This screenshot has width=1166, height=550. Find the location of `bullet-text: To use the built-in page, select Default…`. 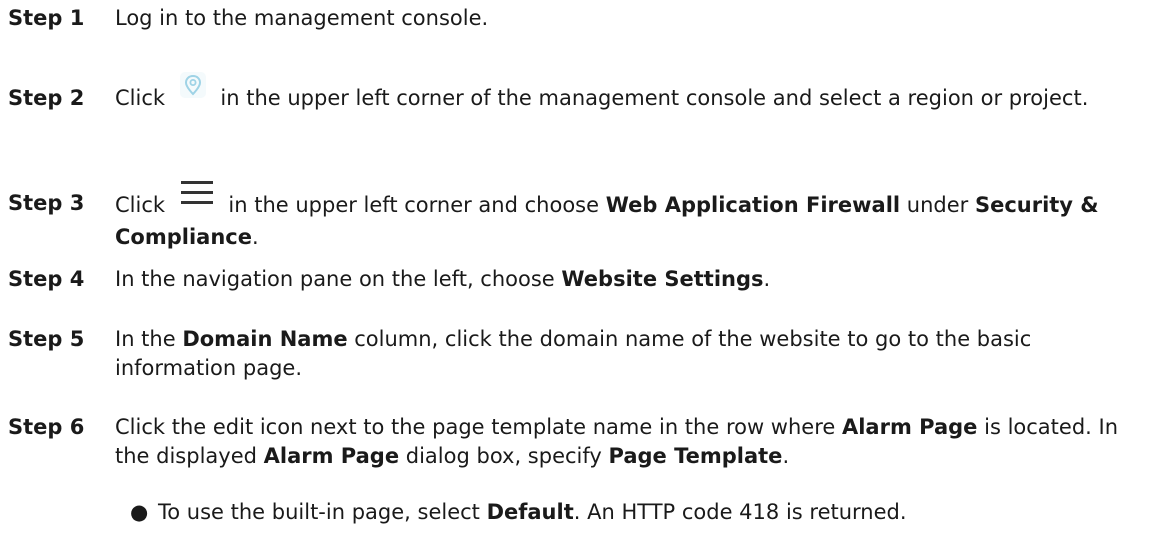

bullet-text: To use the built-in page, select Default… is located at coordinates (532, 512).